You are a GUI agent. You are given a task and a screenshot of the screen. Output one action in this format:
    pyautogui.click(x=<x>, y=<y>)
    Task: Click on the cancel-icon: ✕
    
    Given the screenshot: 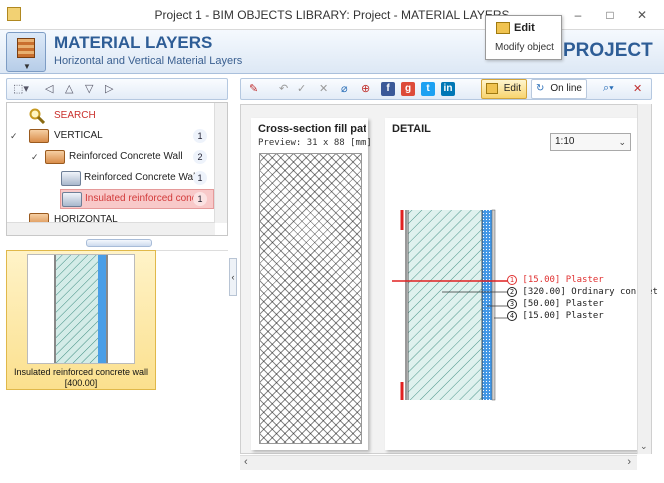 What is the action you would take?
    pyautogui.click(x=323, y=88)
    